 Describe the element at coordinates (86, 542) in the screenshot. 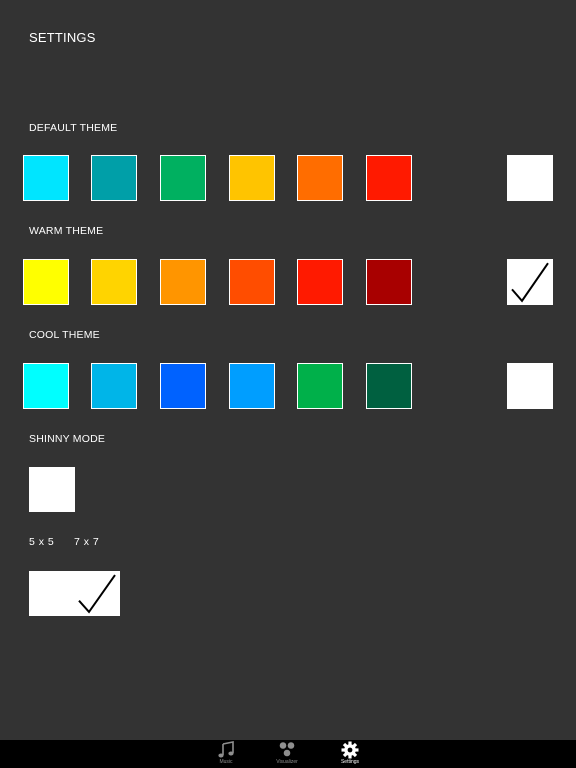

I see `grid-7x7-option: 7 x 7` at that location.